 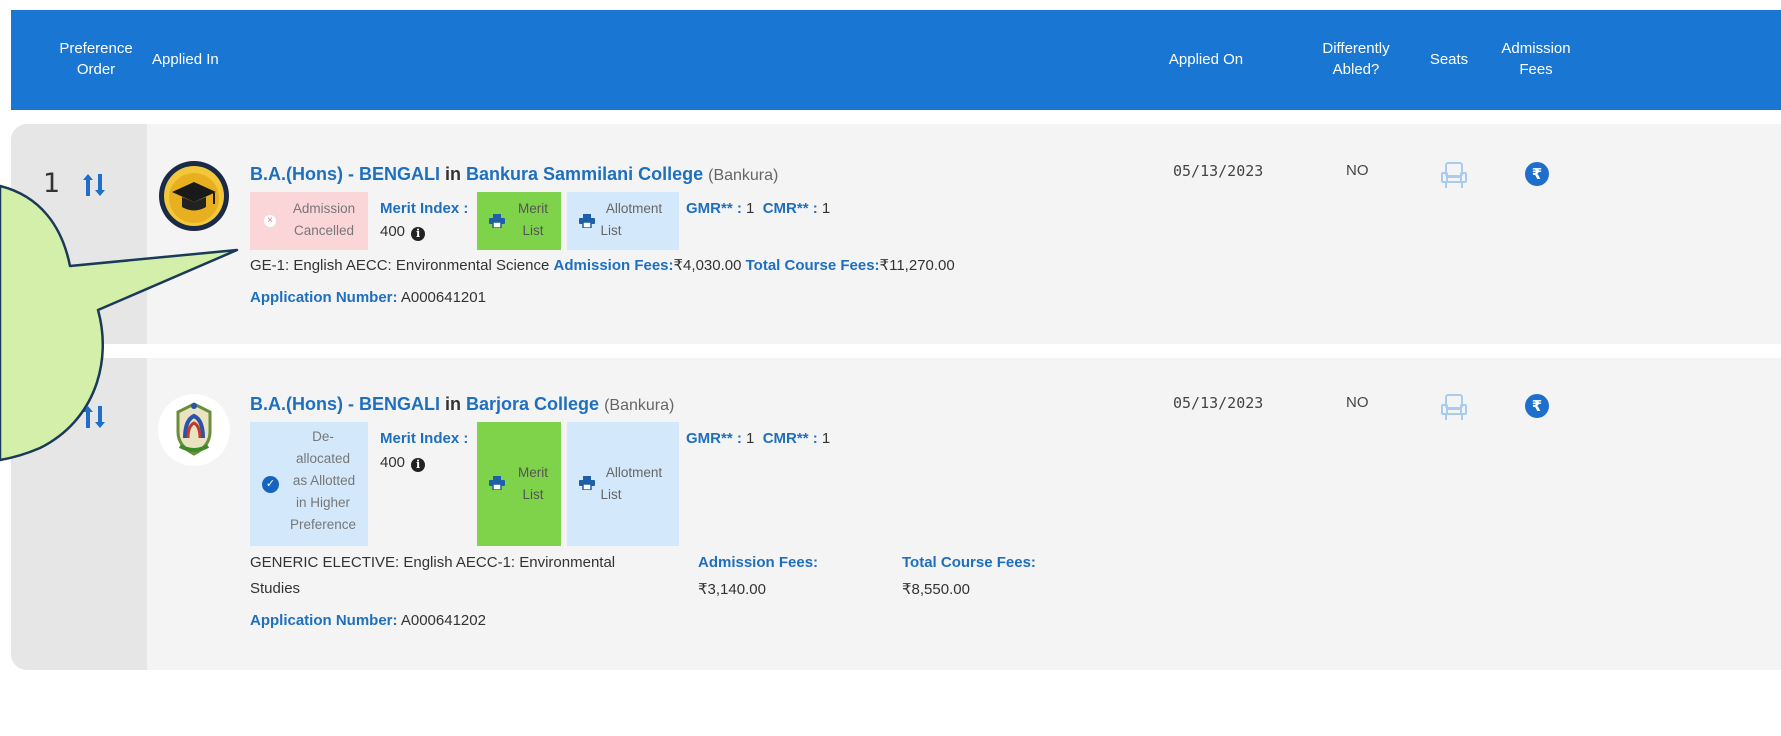 What do you see at coordinates (732, 589) in the screenshot?
I see `admission-fees-value: ₹3,140.00` at bounding box center [732, 589].